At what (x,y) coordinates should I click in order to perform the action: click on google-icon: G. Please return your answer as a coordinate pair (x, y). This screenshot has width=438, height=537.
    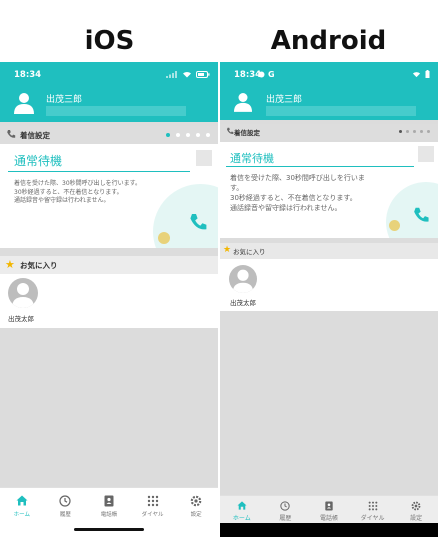
    Looking at the image, I should click on (271, 74).